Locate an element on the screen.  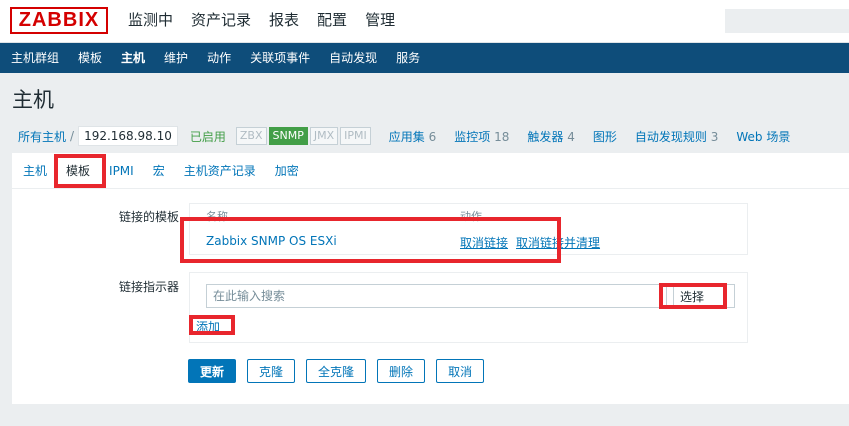
column-name-header: 名称 is located at coordinates (217, 216).